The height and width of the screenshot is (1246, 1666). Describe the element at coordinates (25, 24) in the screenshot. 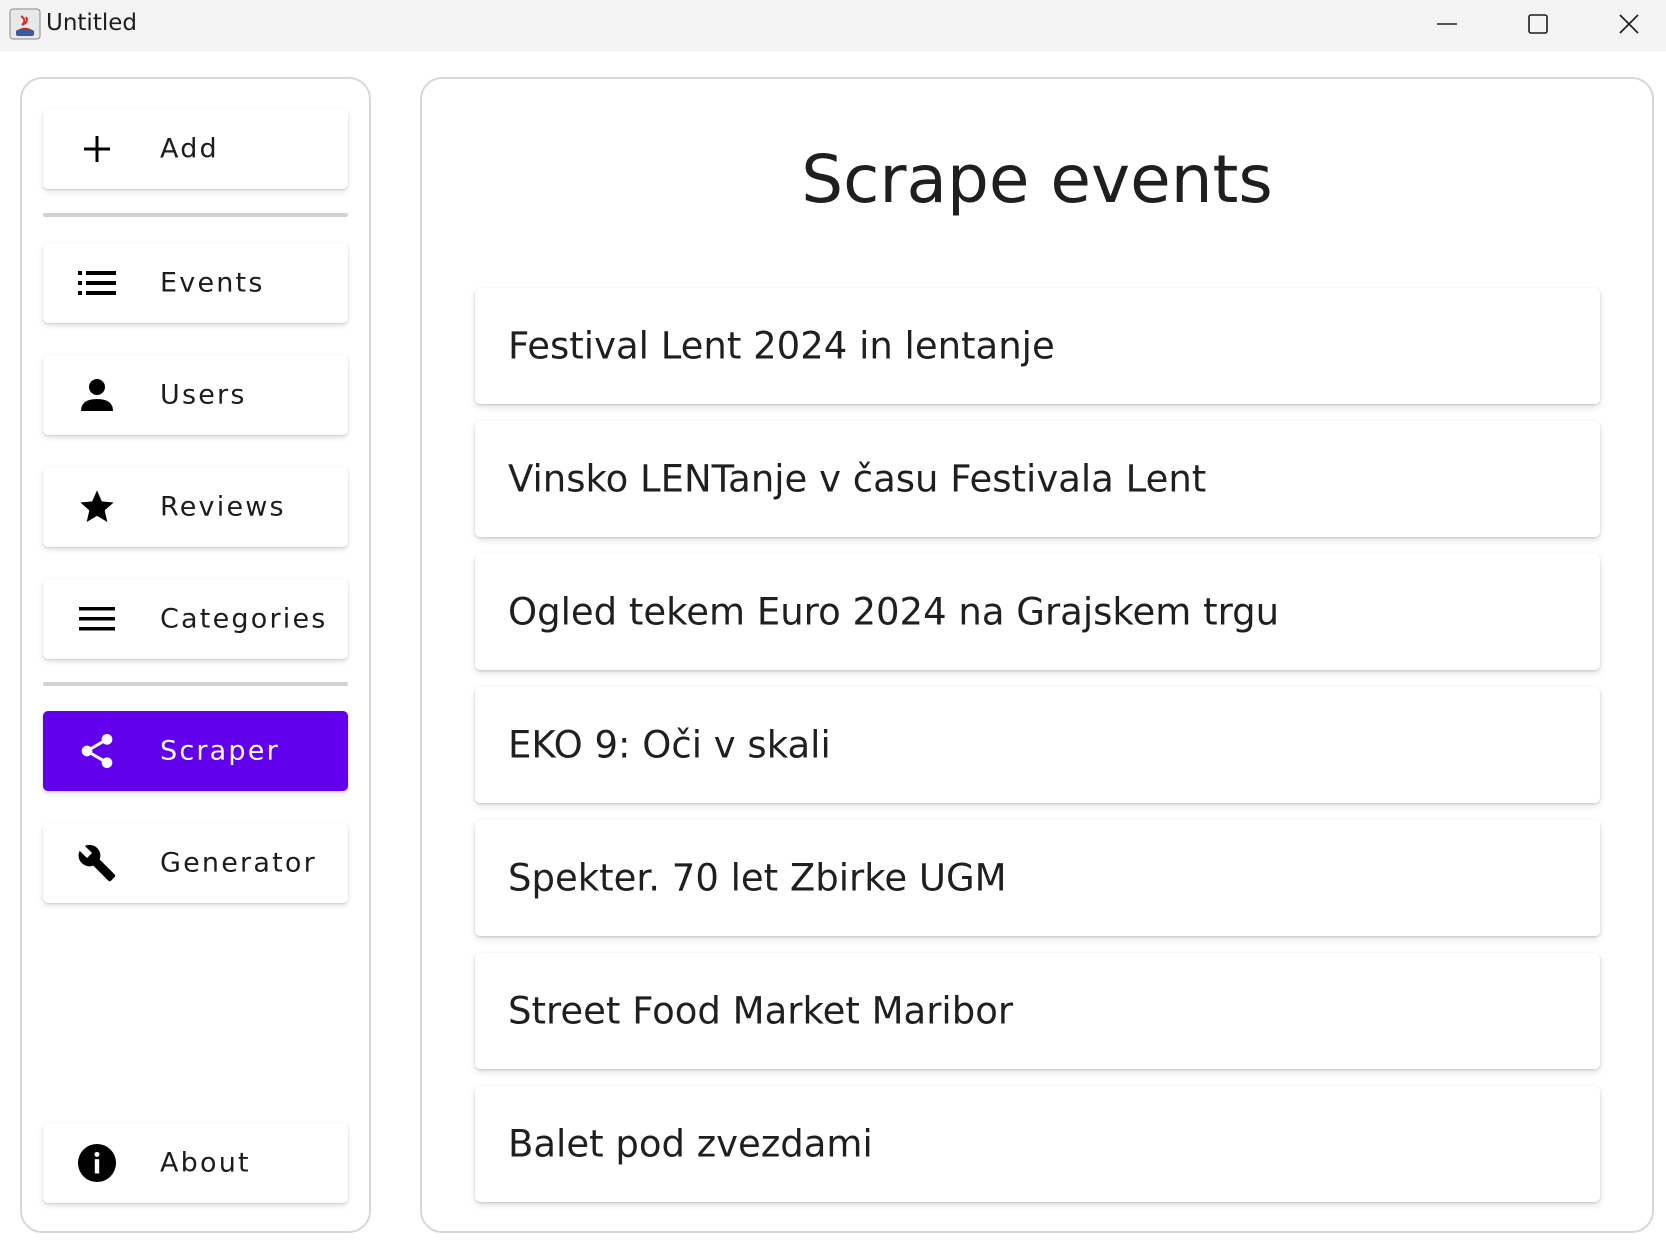

I see `java-app-icon` at that location.